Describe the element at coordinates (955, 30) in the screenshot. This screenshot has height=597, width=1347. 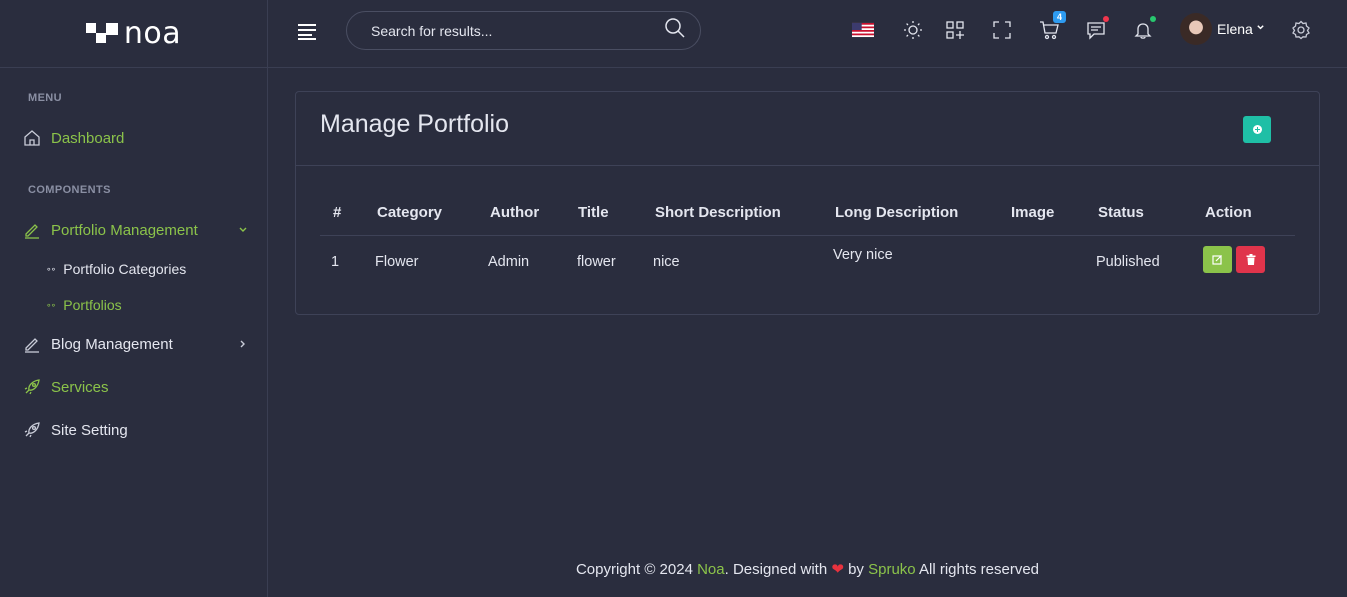
I see `apps-icon` at that location.